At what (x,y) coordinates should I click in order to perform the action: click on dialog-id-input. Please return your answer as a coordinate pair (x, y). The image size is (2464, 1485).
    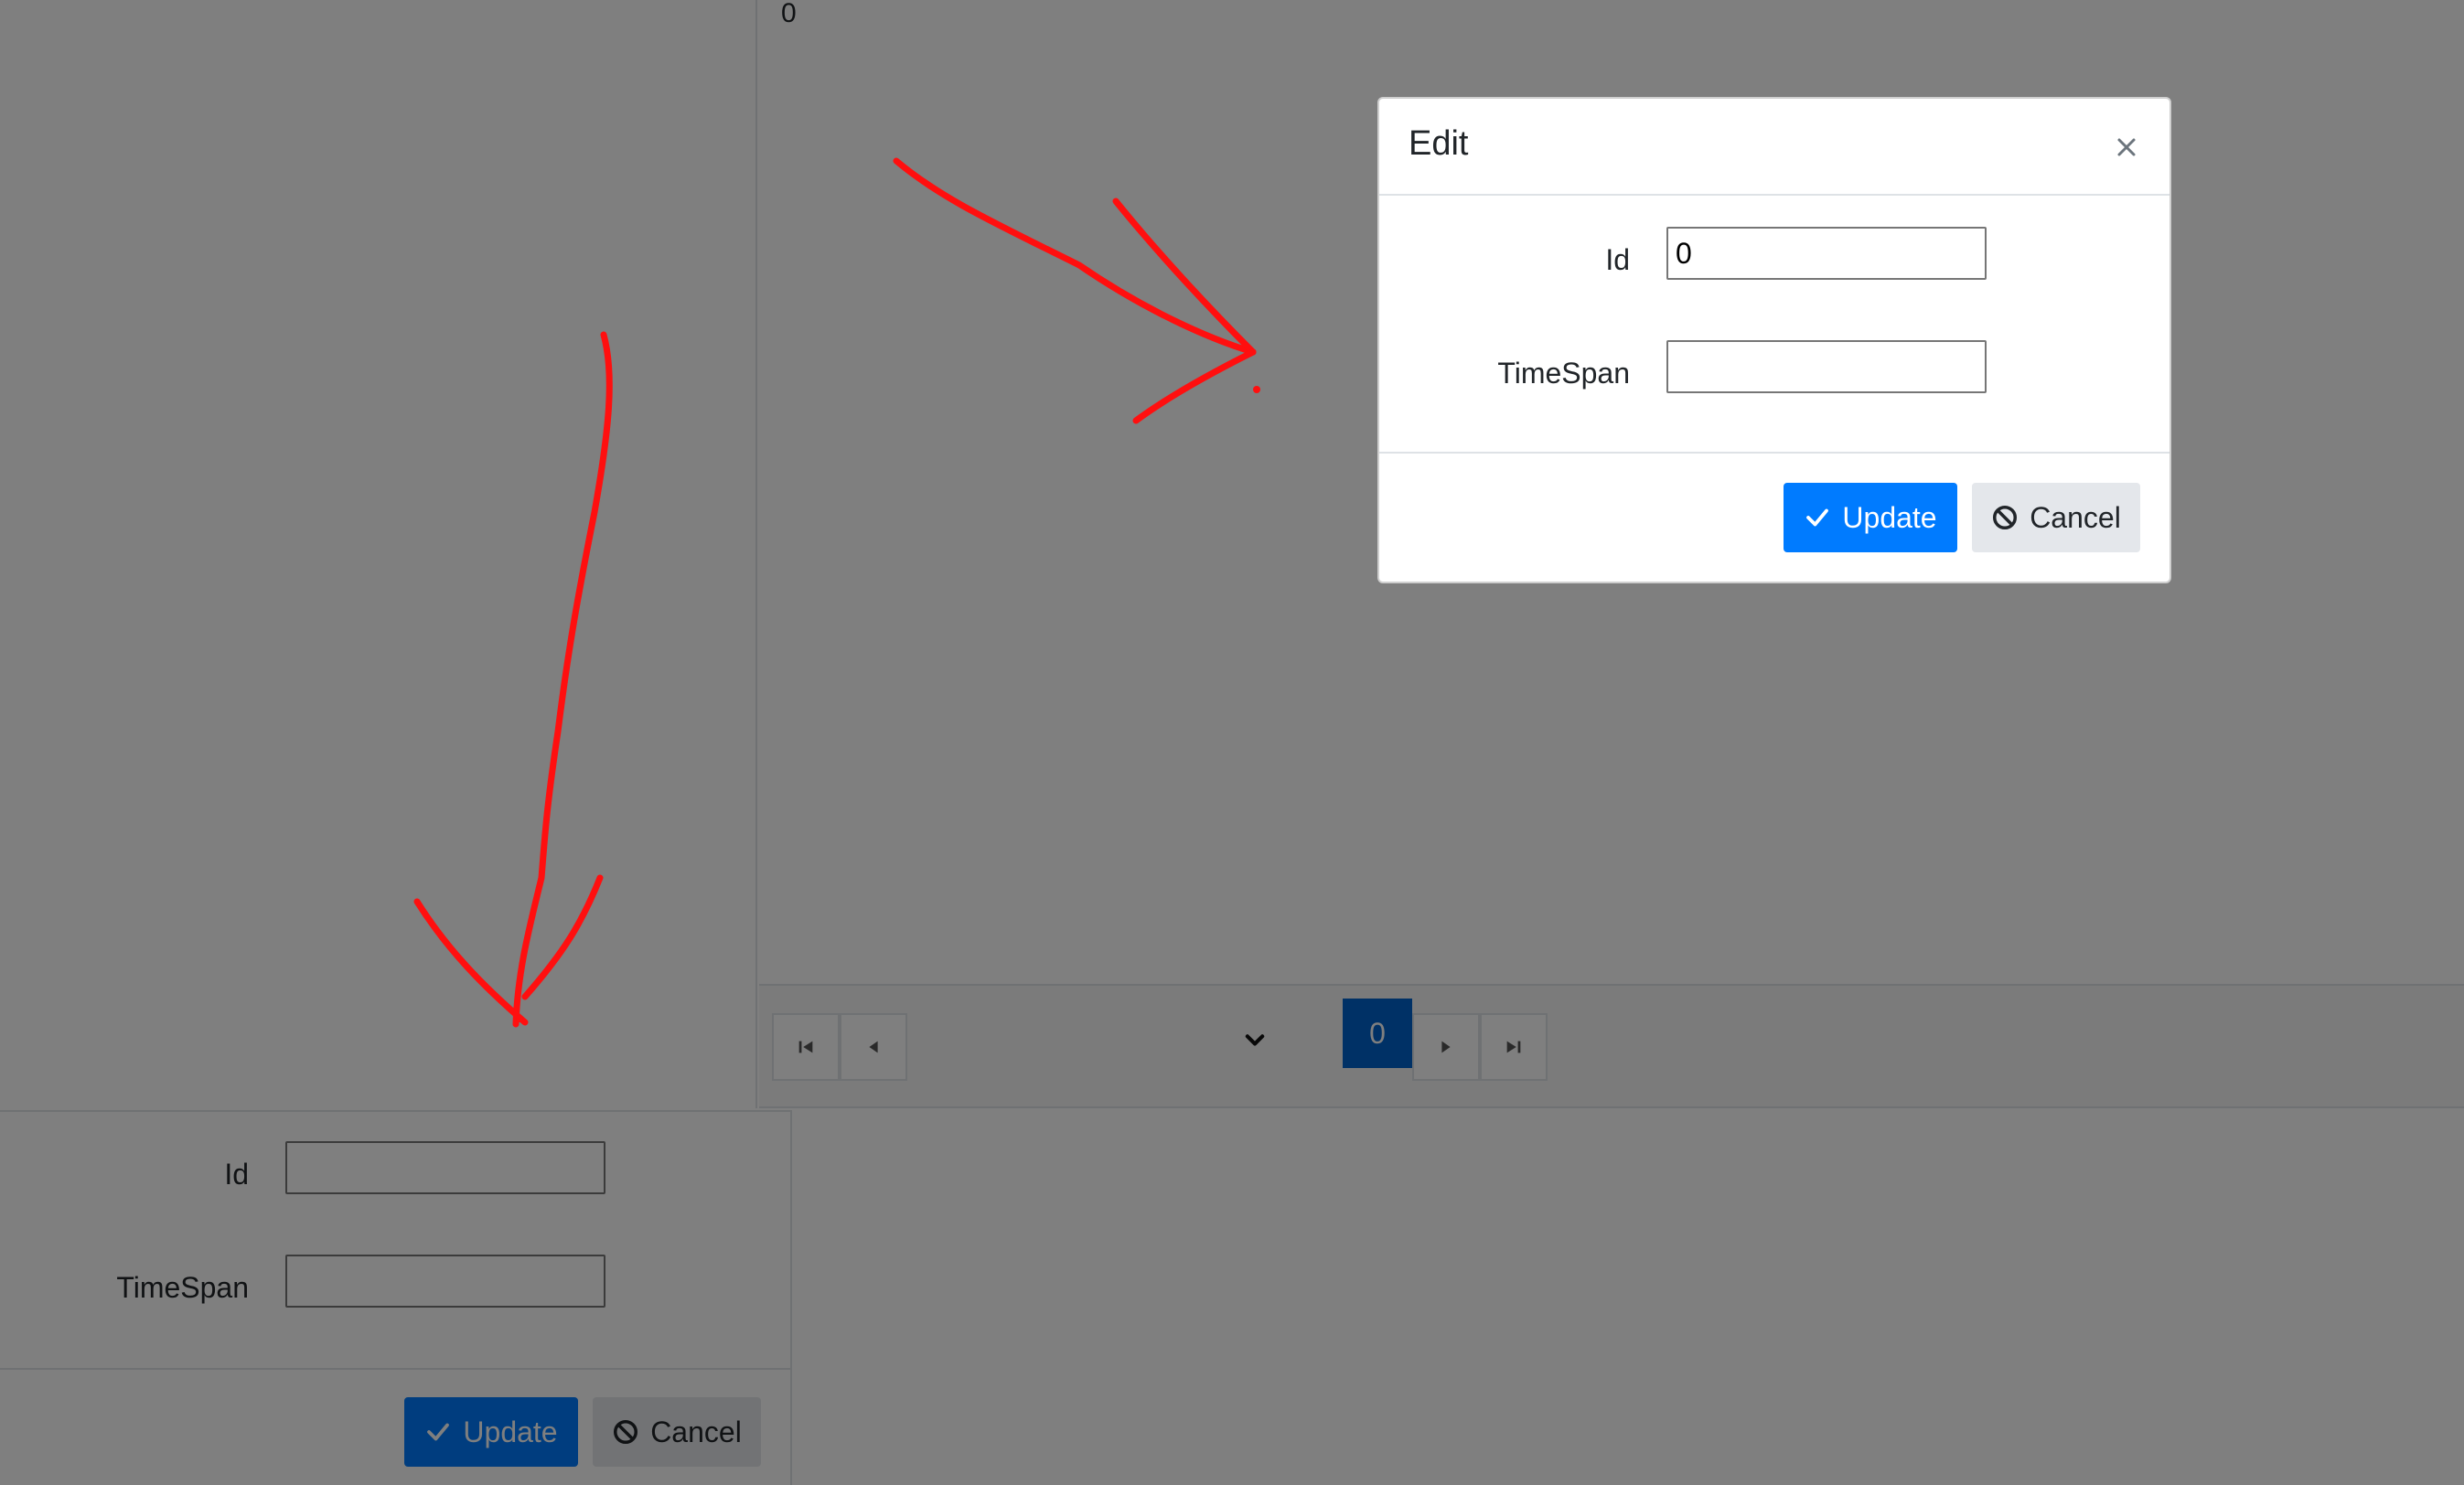
    Looking at the image, I should click on (1827, 253).